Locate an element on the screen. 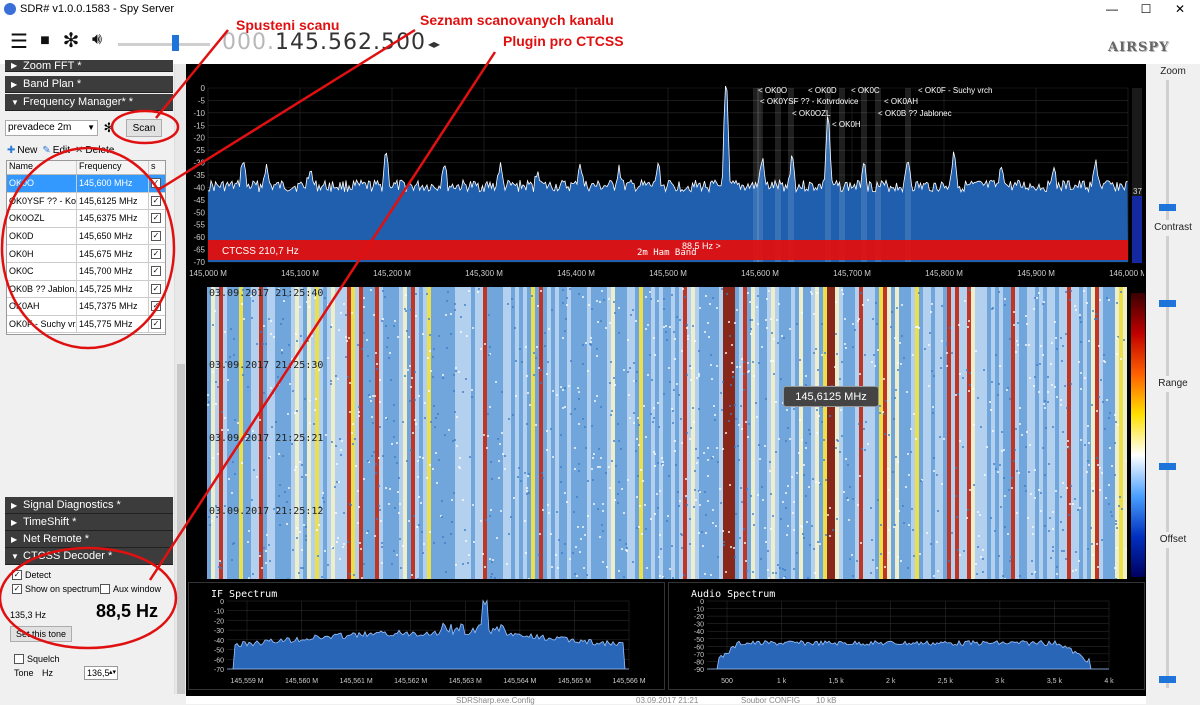  db-tick-label: -90 is located at coordinates (699, 670).